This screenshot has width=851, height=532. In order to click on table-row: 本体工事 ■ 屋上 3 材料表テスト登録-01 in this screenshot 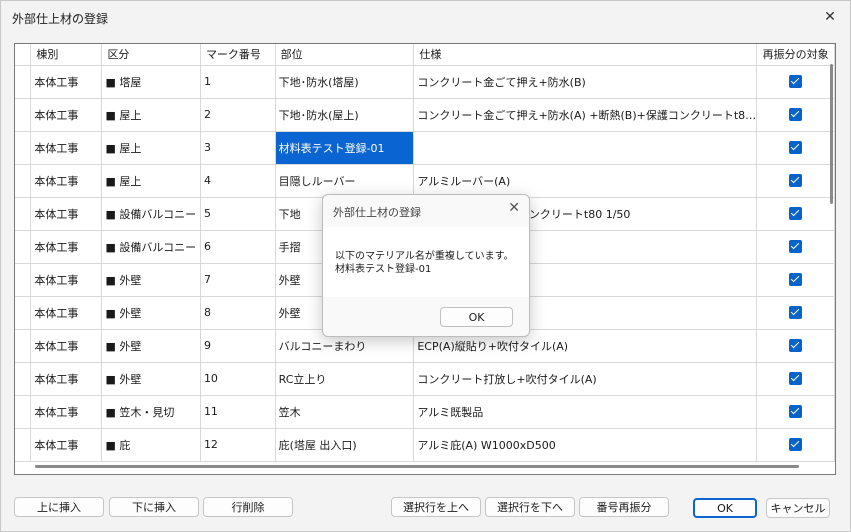, I will do `click(425, 148)`.